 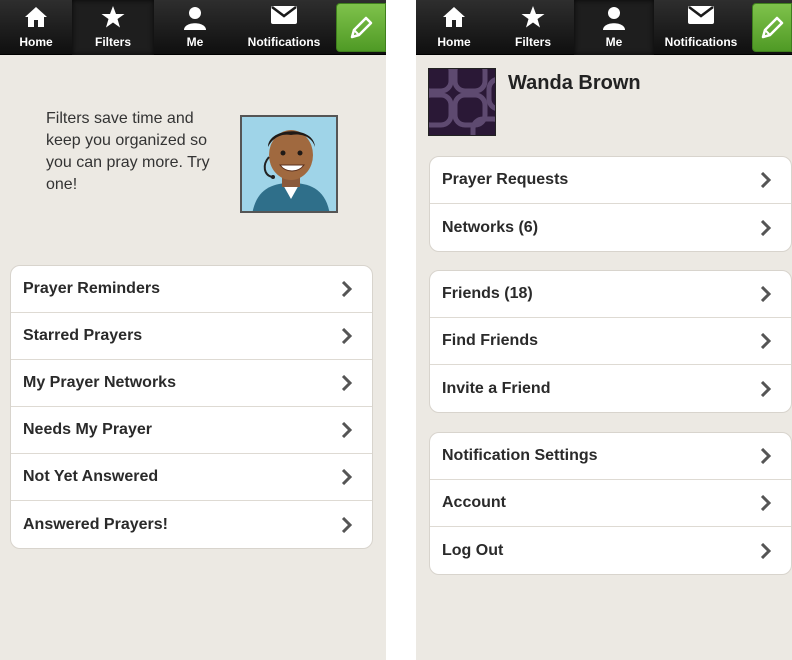 I want to click on list-item-log-out: Log Out, so click(x=610, y=550).